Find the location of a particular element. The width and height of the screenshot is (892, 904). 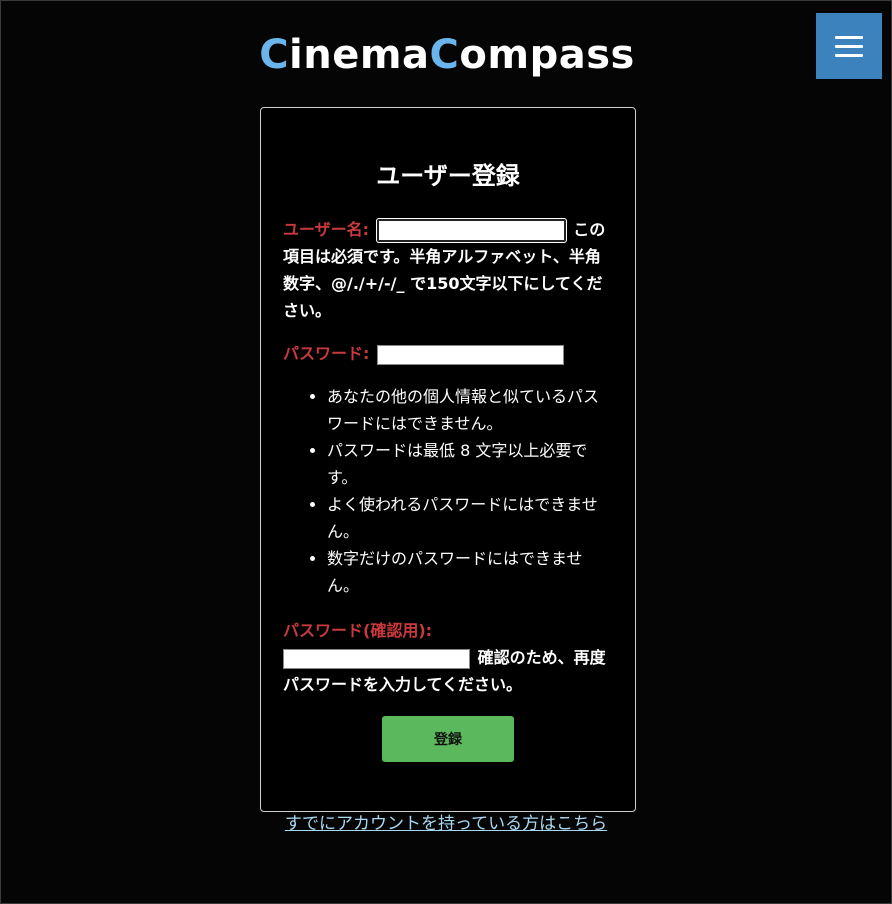

logo-letter-c2: C is located at coordinates (444, 55).